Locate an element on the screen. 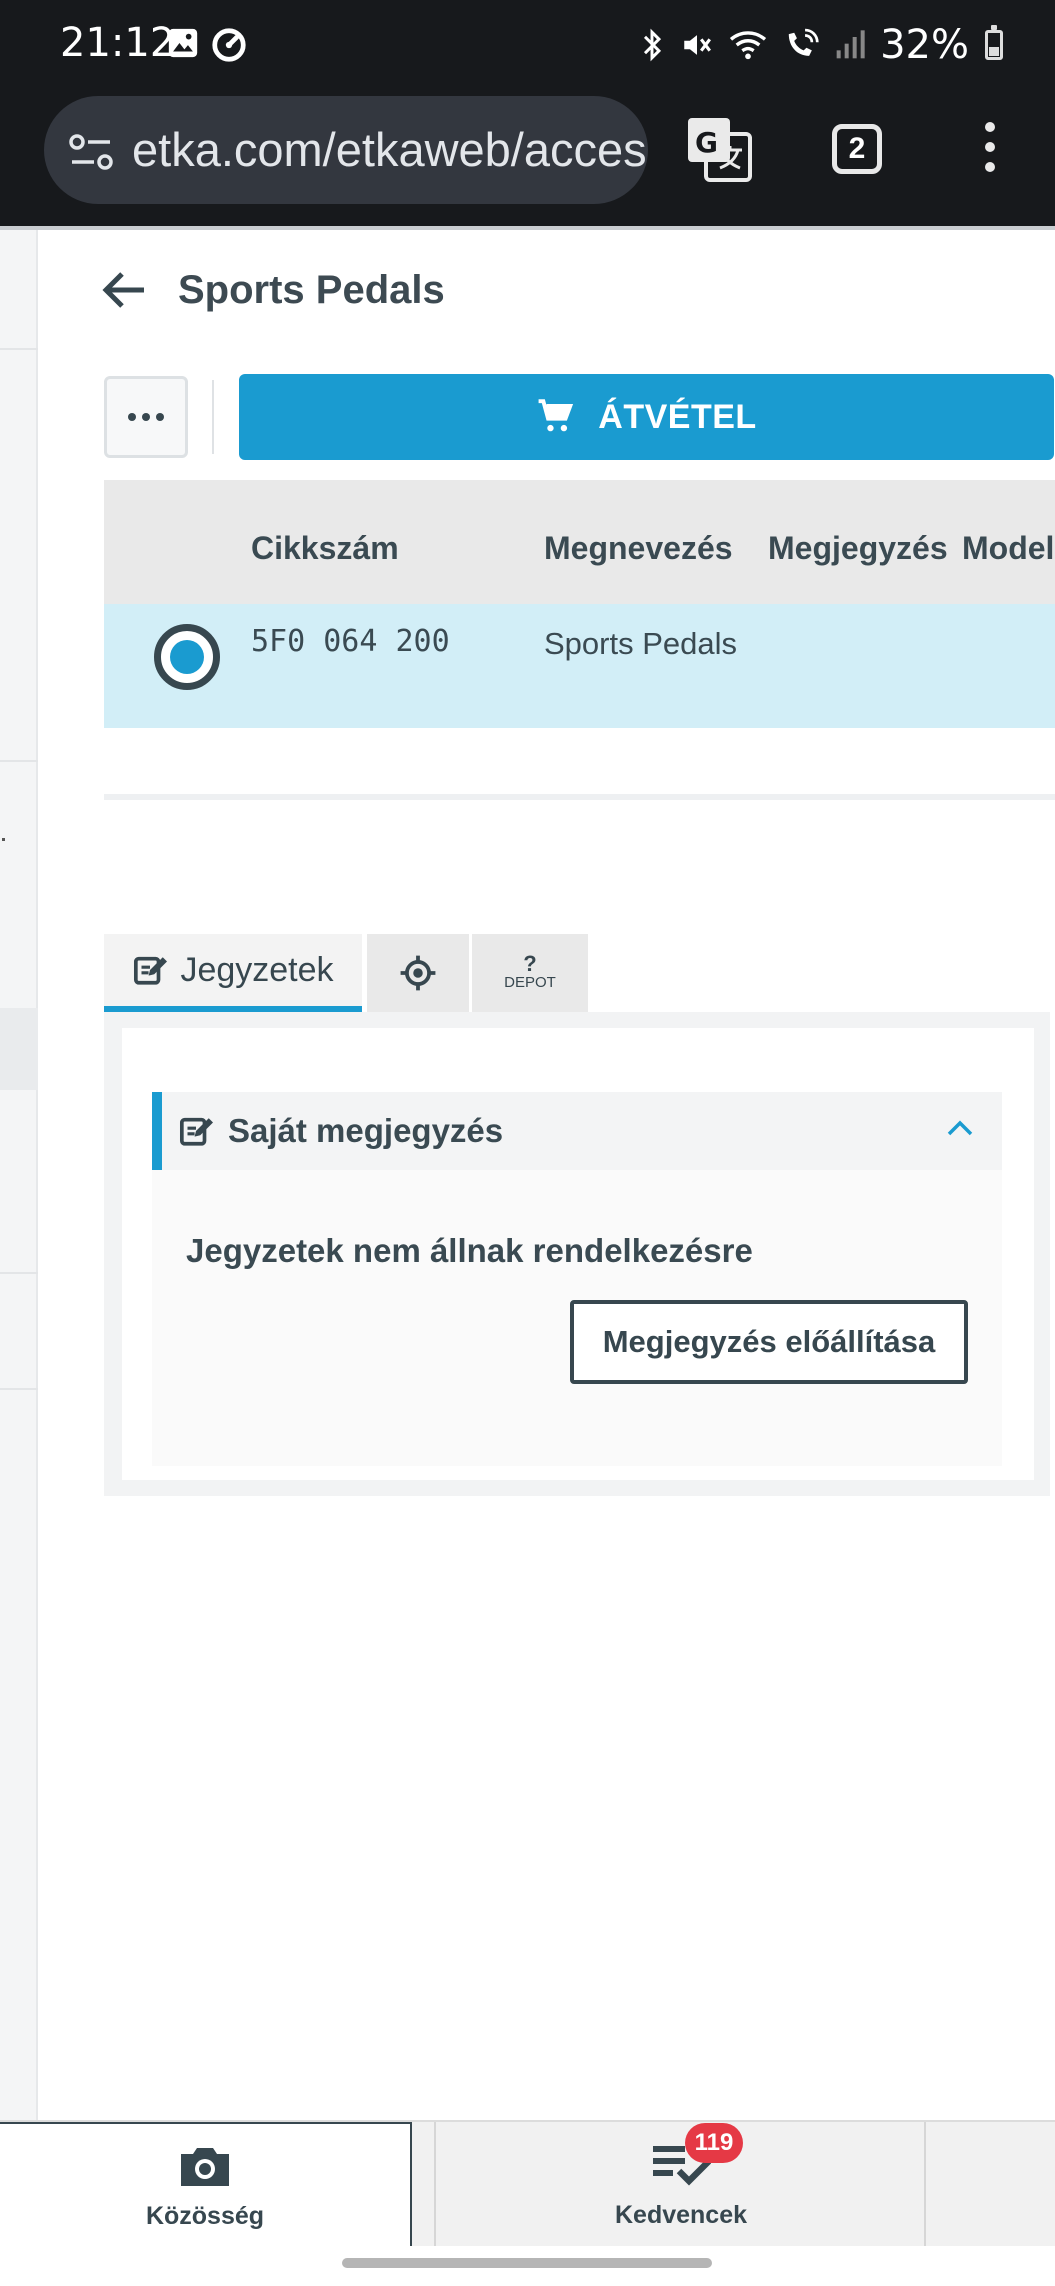  crosshair-icon is located at coordinates (418, 973).